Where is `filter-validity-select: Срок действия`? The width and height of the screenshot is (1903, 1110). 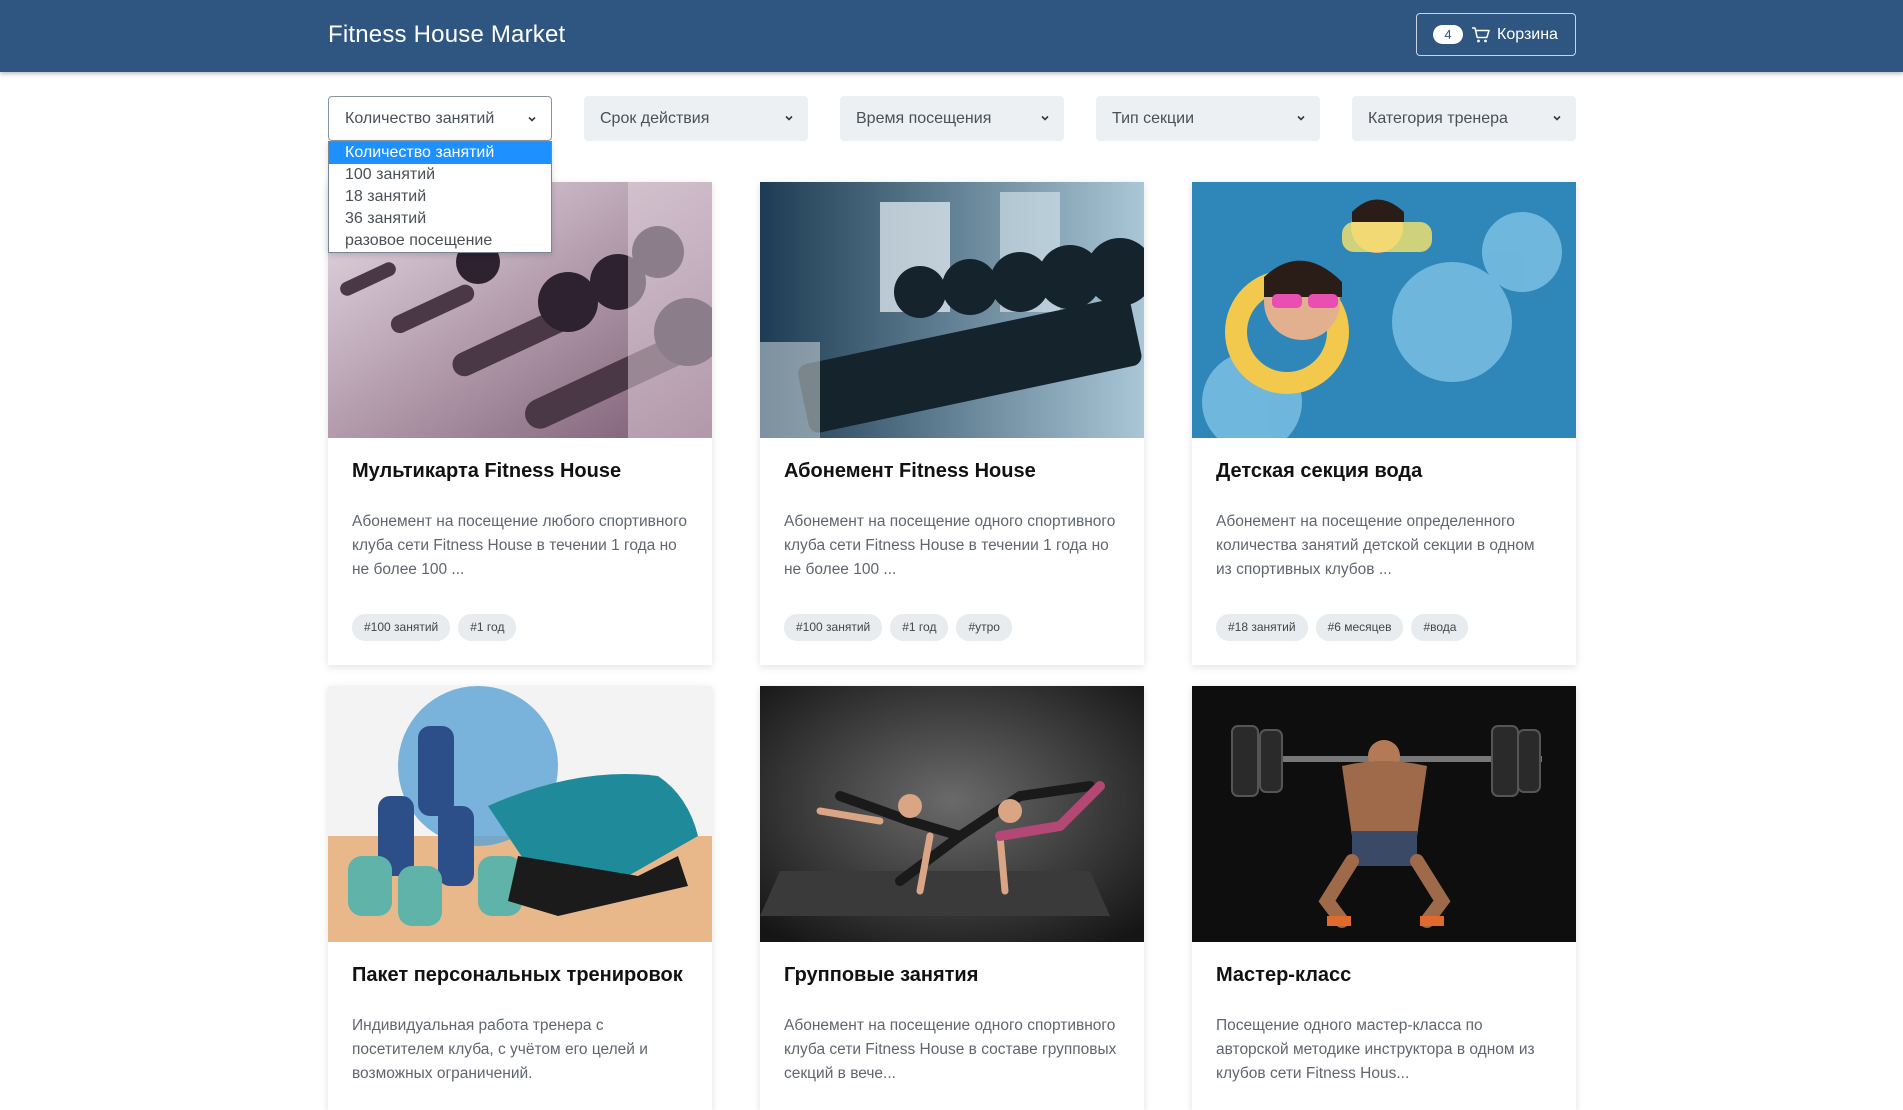
filter-validity-select: Срок действия is located at coordinates (696, 118).